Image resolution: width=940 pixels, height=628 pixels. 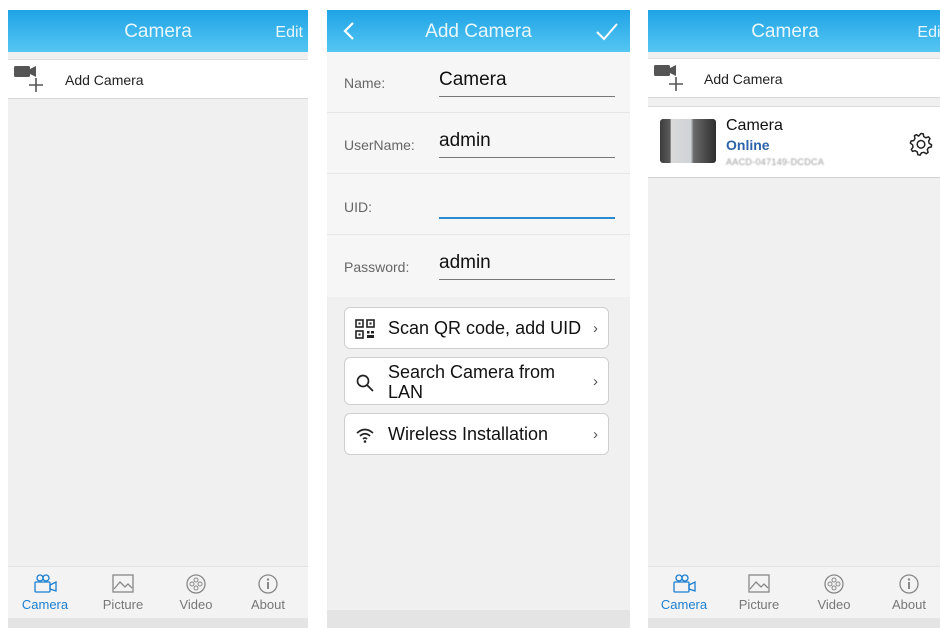 I want to click on username-row: UserName: admin, so click(x=478, y=143).